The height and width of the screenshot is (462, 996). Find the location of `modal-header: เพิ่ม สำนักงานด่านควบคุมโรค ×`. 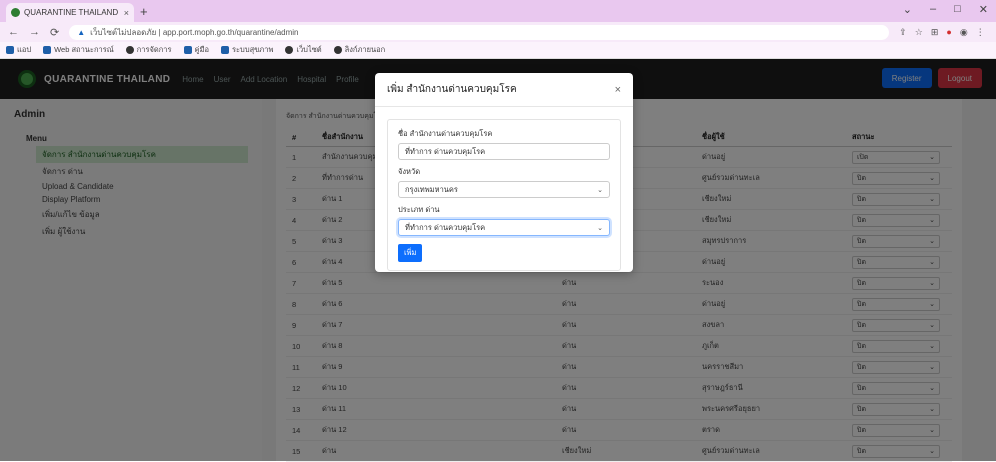

modal-header: เพิ่ม สำนักงานด่านควบคุมโรค × is located at coordinates (504, 90).